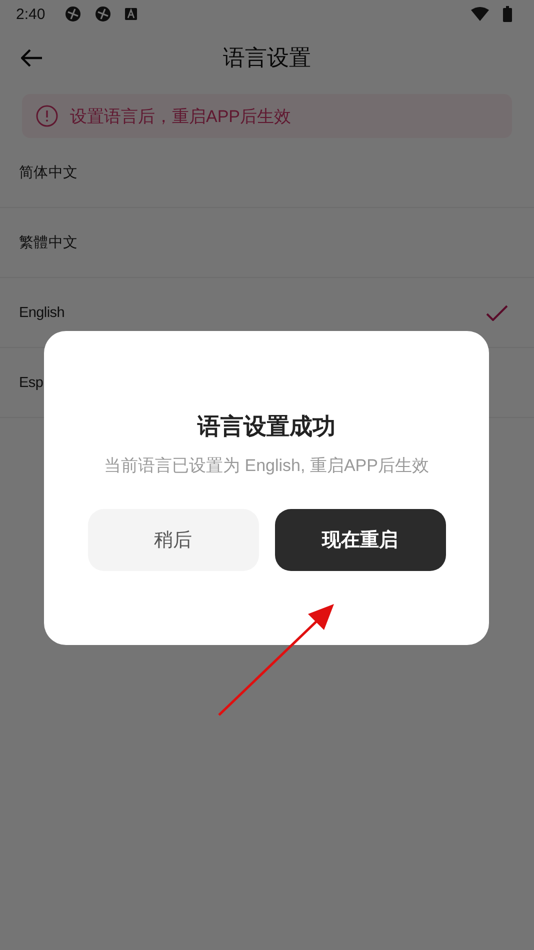  I want to click on language-label: English, so click(41, 312).